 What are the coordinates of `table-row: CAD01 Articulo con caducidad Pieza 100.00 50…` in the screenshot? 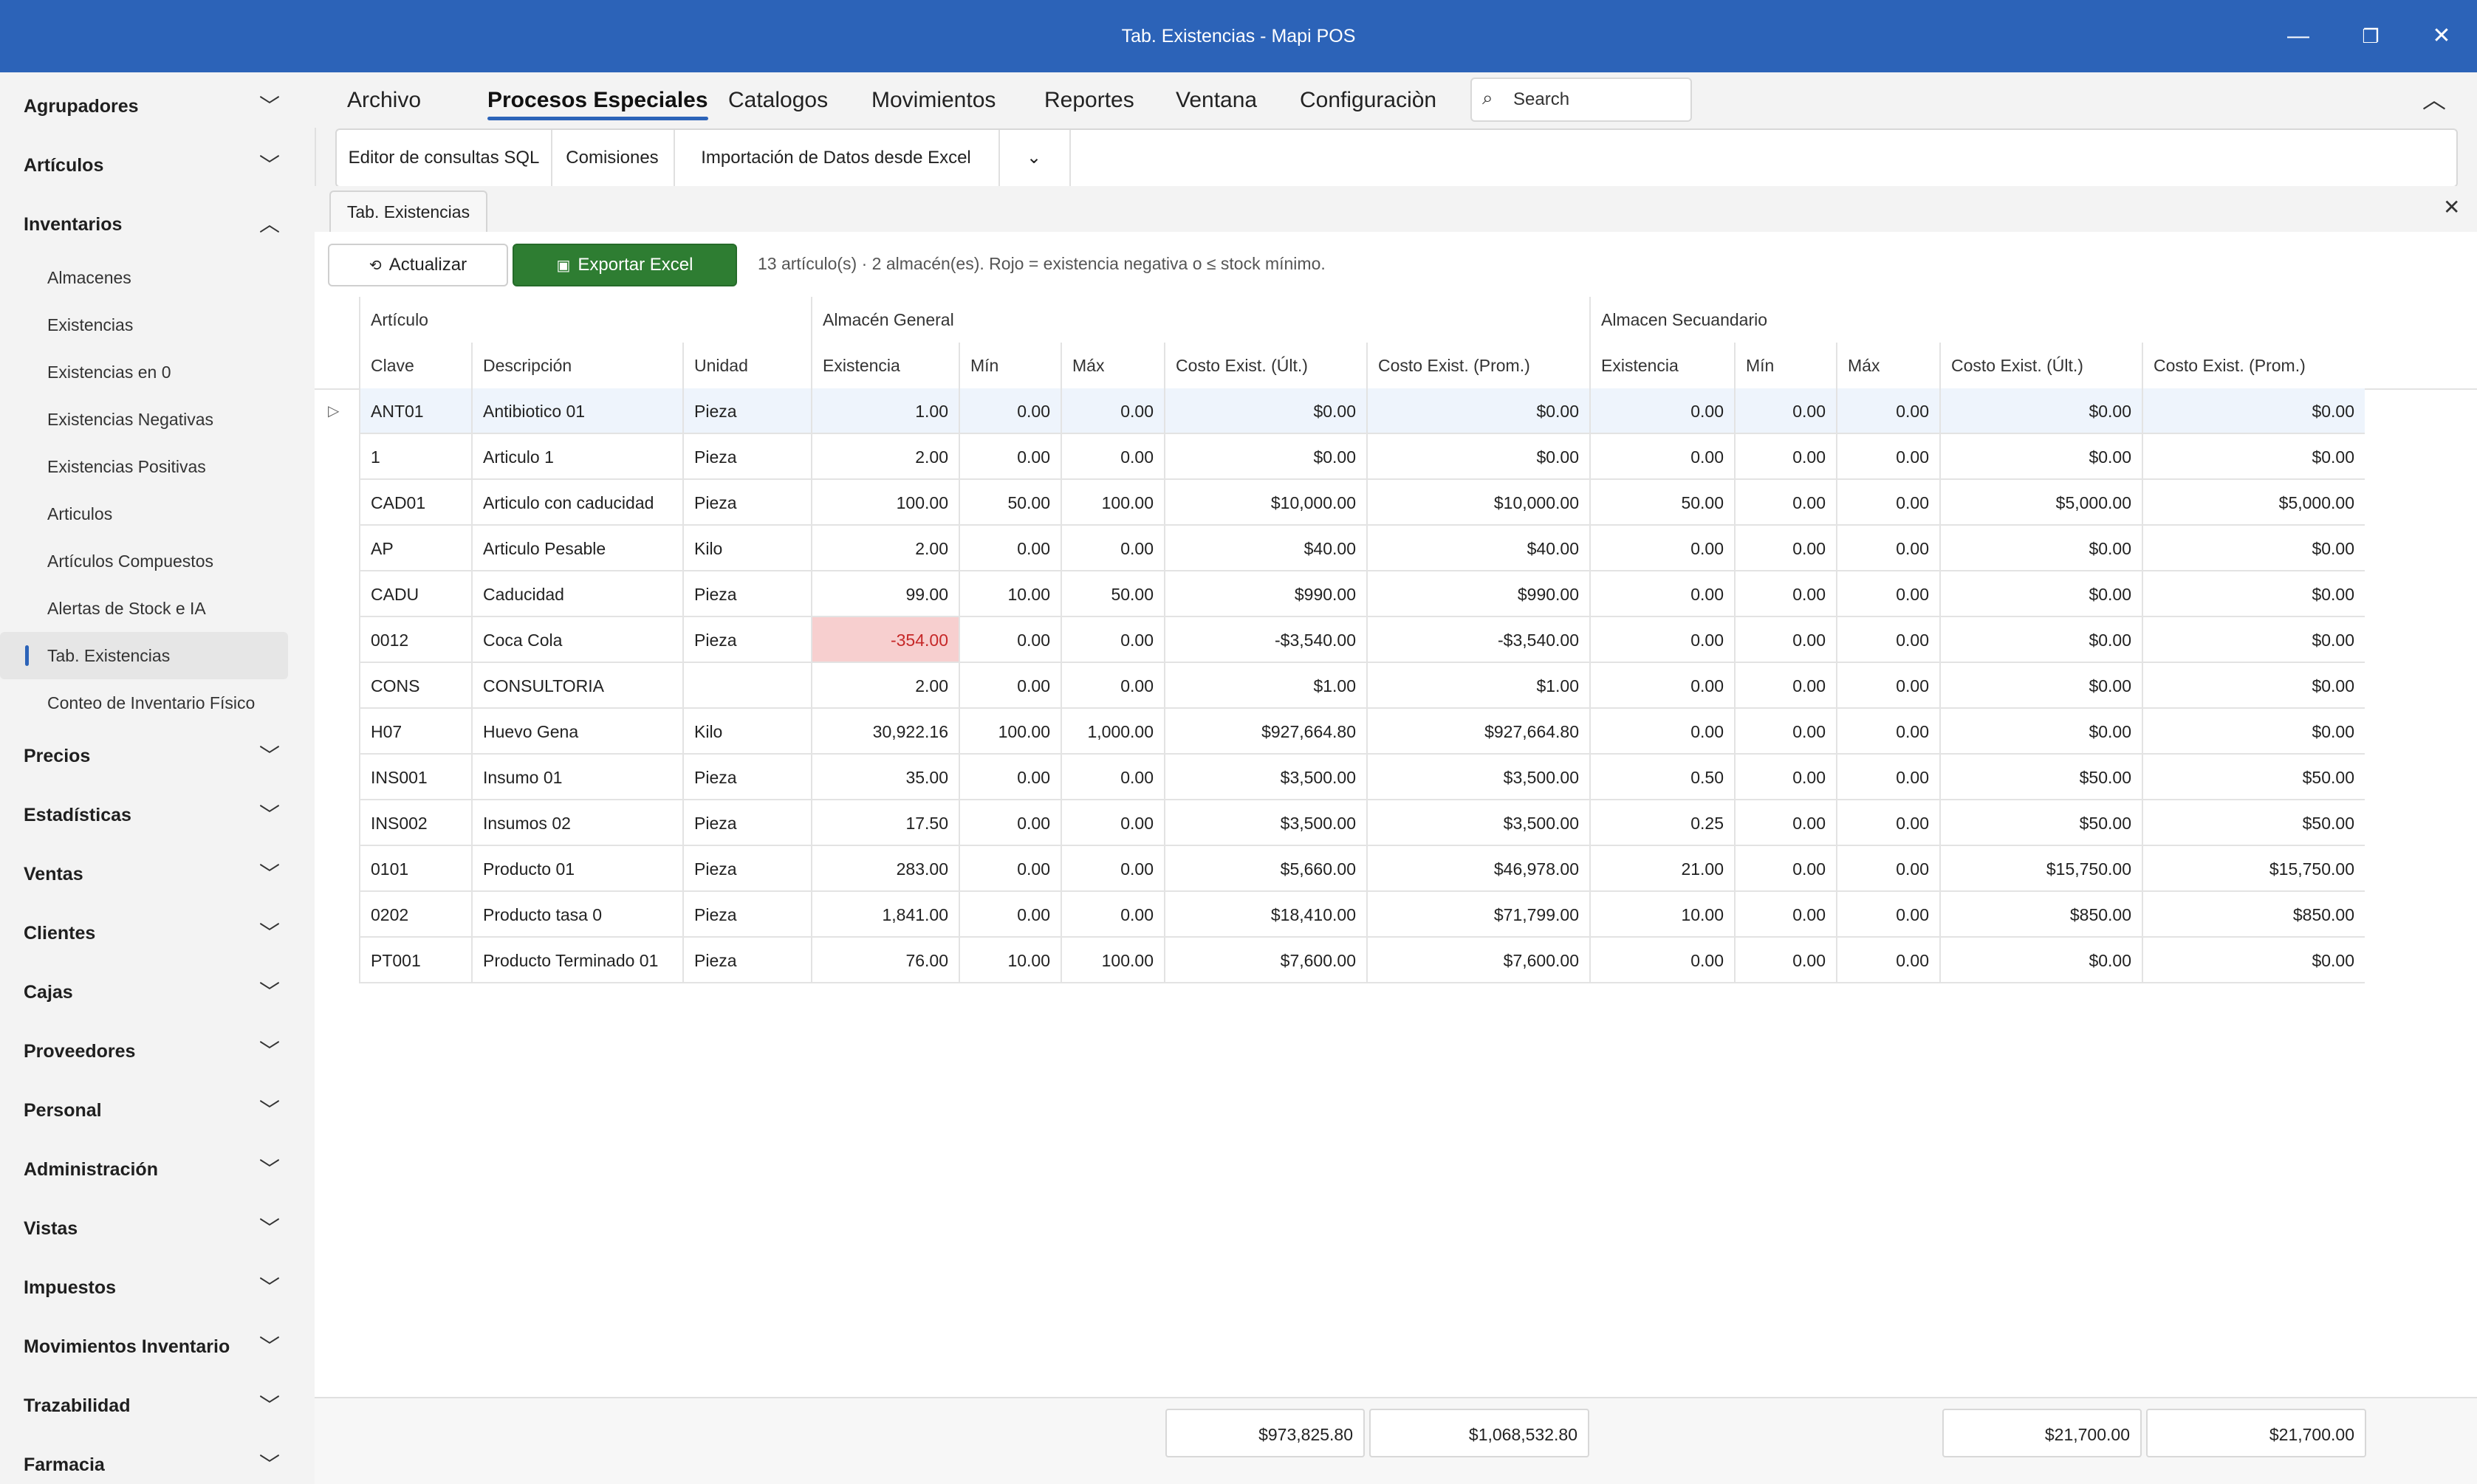 It's located at (1340, 503).